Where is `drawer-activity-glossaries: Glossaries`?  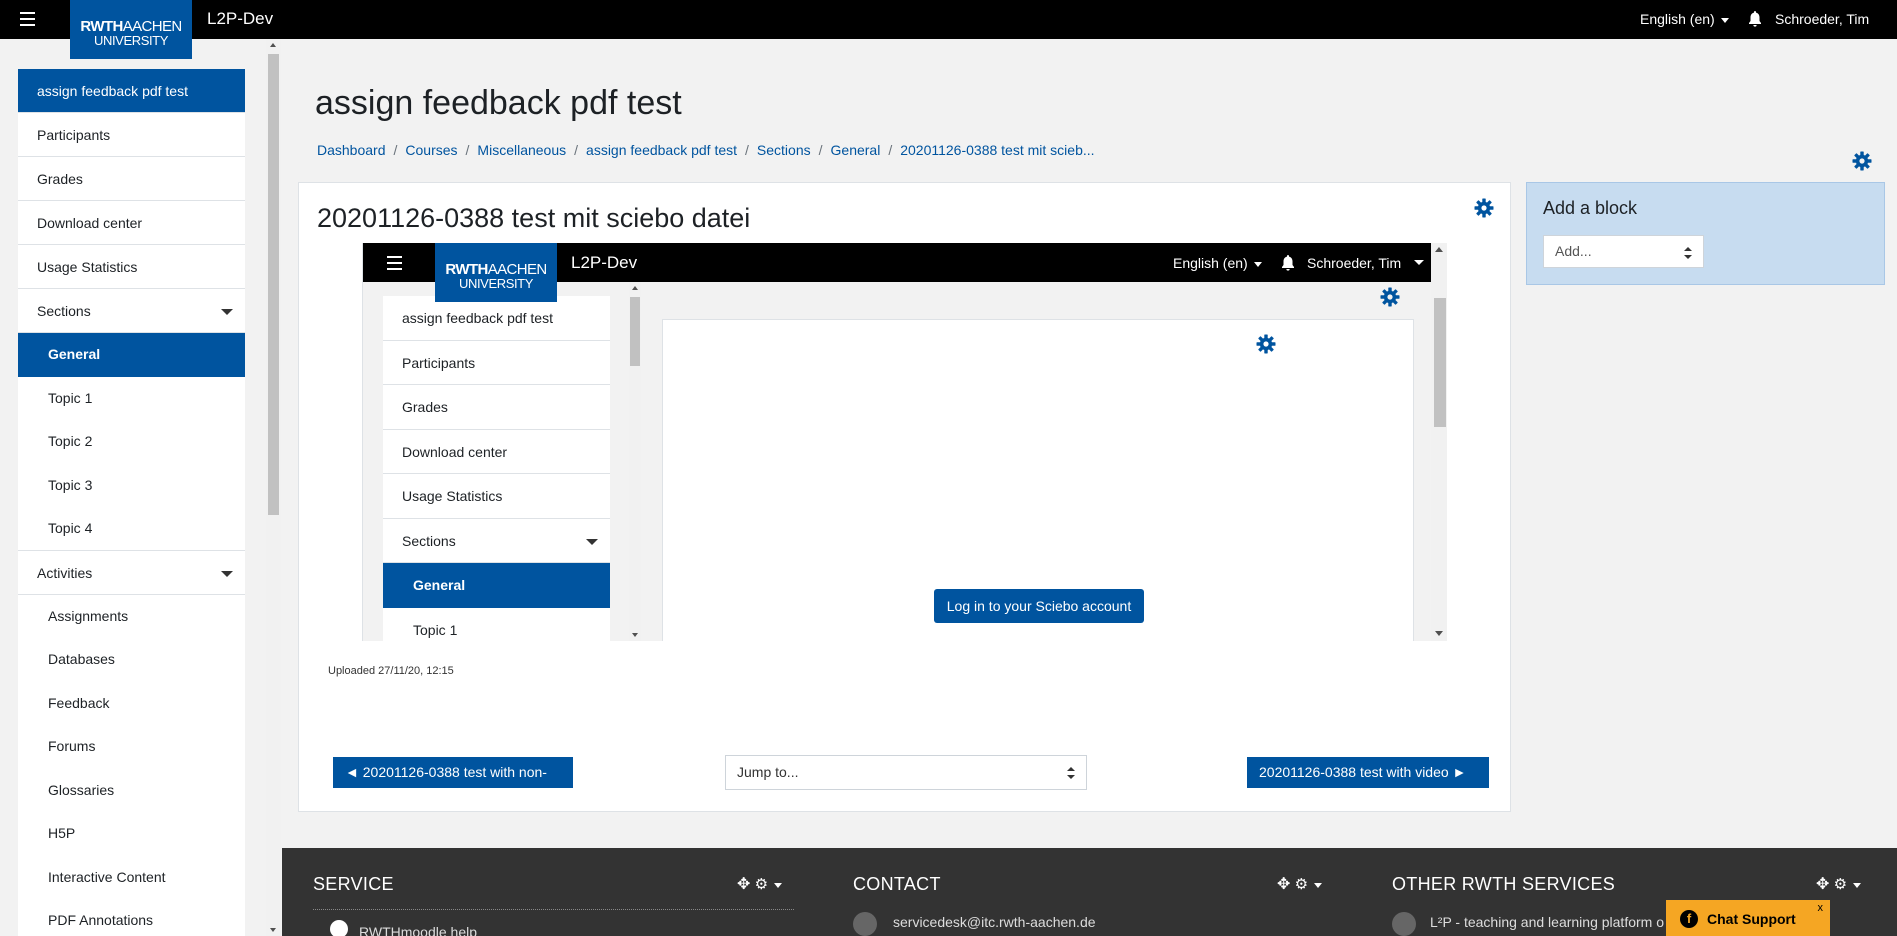 drawer-activity-glossaries: Glossaries is located at coordinates (131, 790).